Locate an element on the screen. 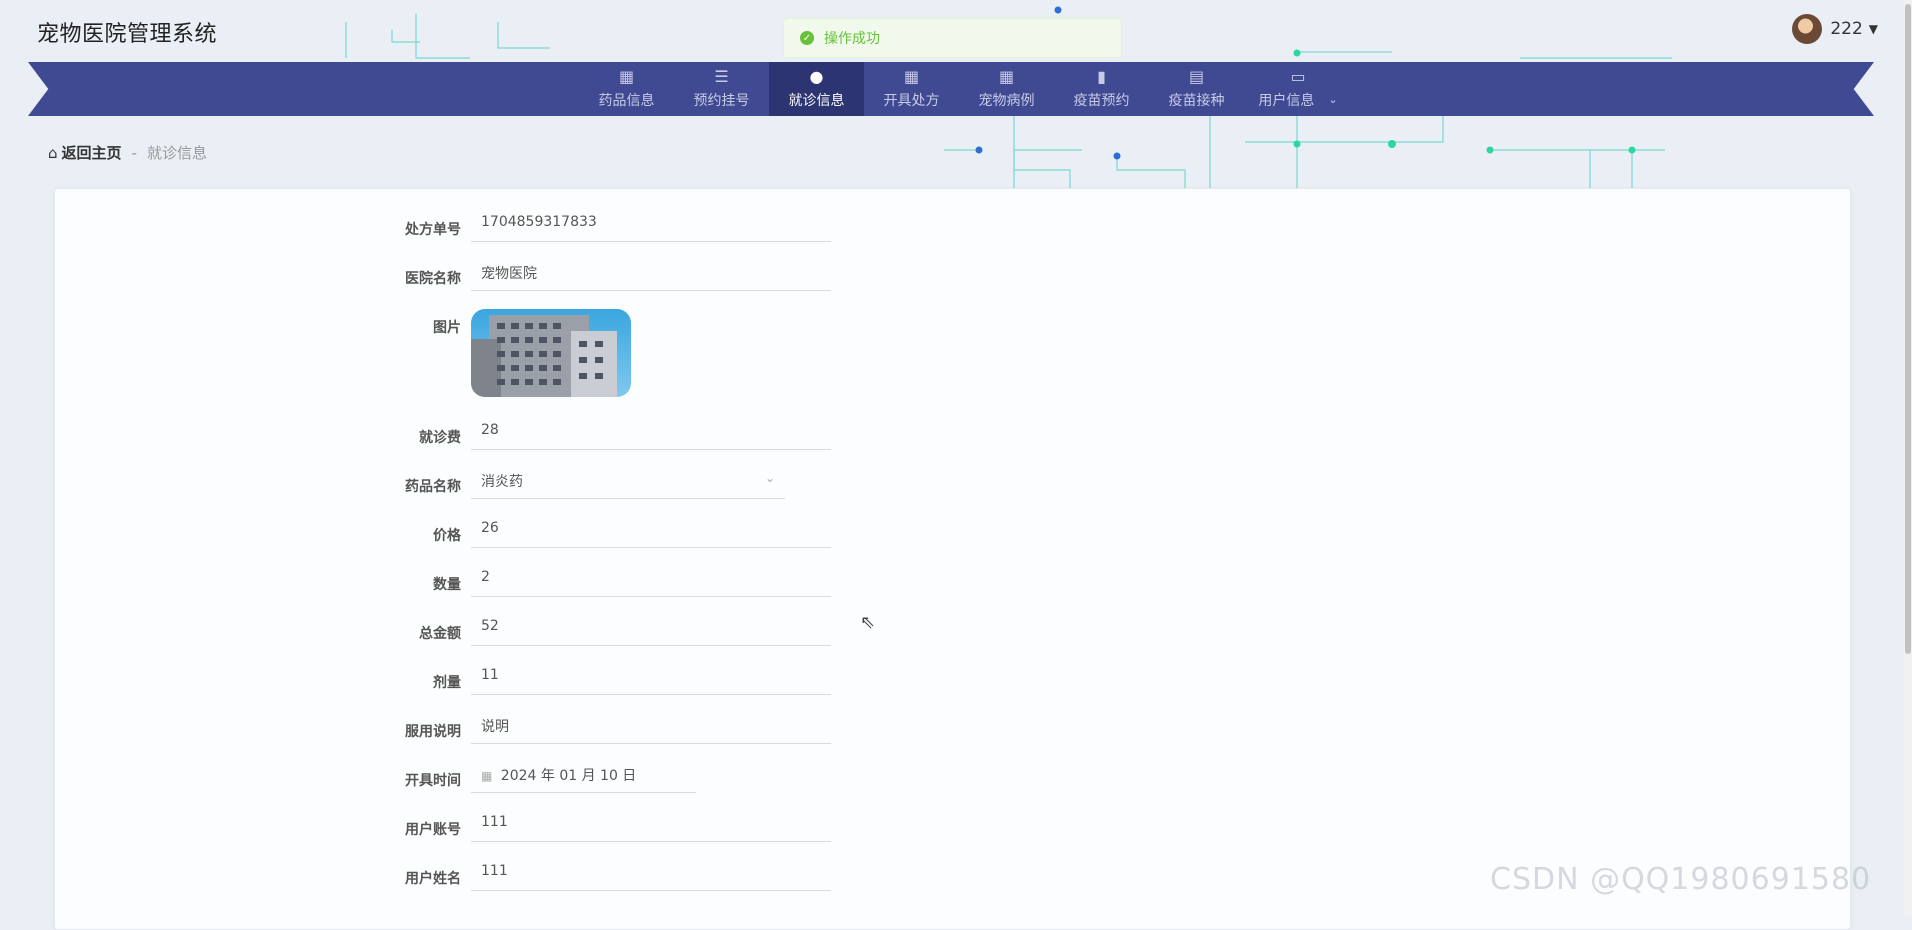 The width and height of the screenshot is (1912, 930). hospital-image is located at coordinates (551, 353).